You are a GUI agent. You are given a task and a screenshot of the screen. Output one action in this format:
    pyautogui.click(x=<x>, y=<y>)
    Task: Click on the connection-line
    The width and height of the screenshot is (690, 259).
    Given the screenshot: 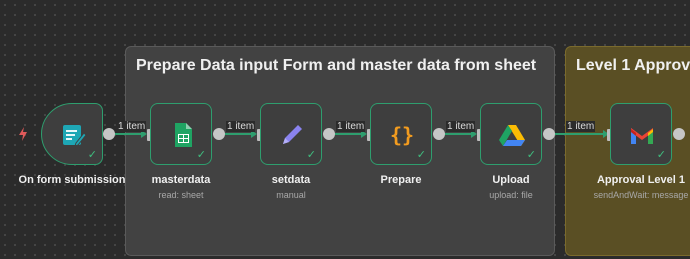 What is the action you would take?
    pyautogui.click(x=577, y=134)
    